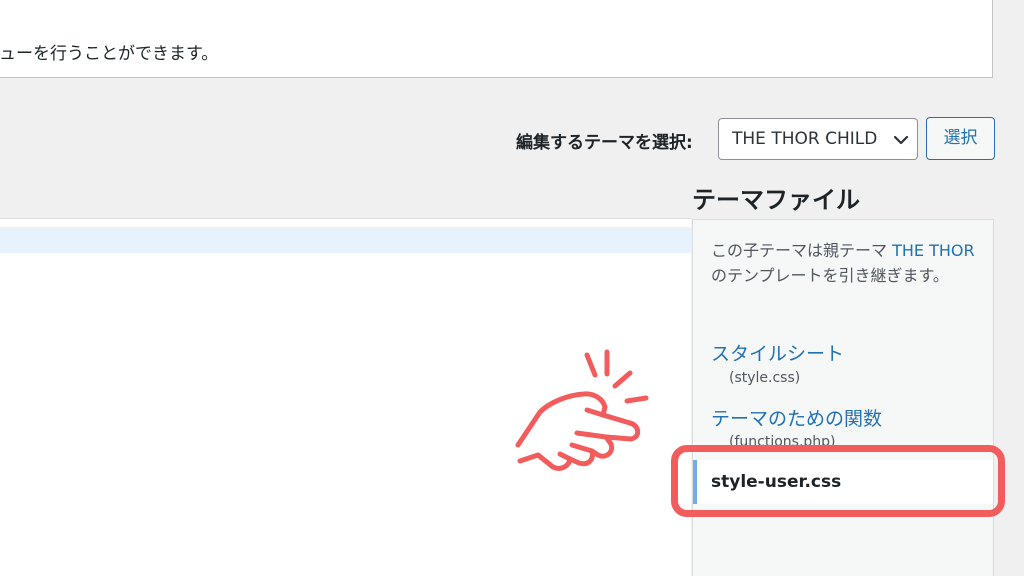 The height and width of the screenshot is (576, 1024). I want to click on file-item-style-user: style-user.css, so click(843, 482).